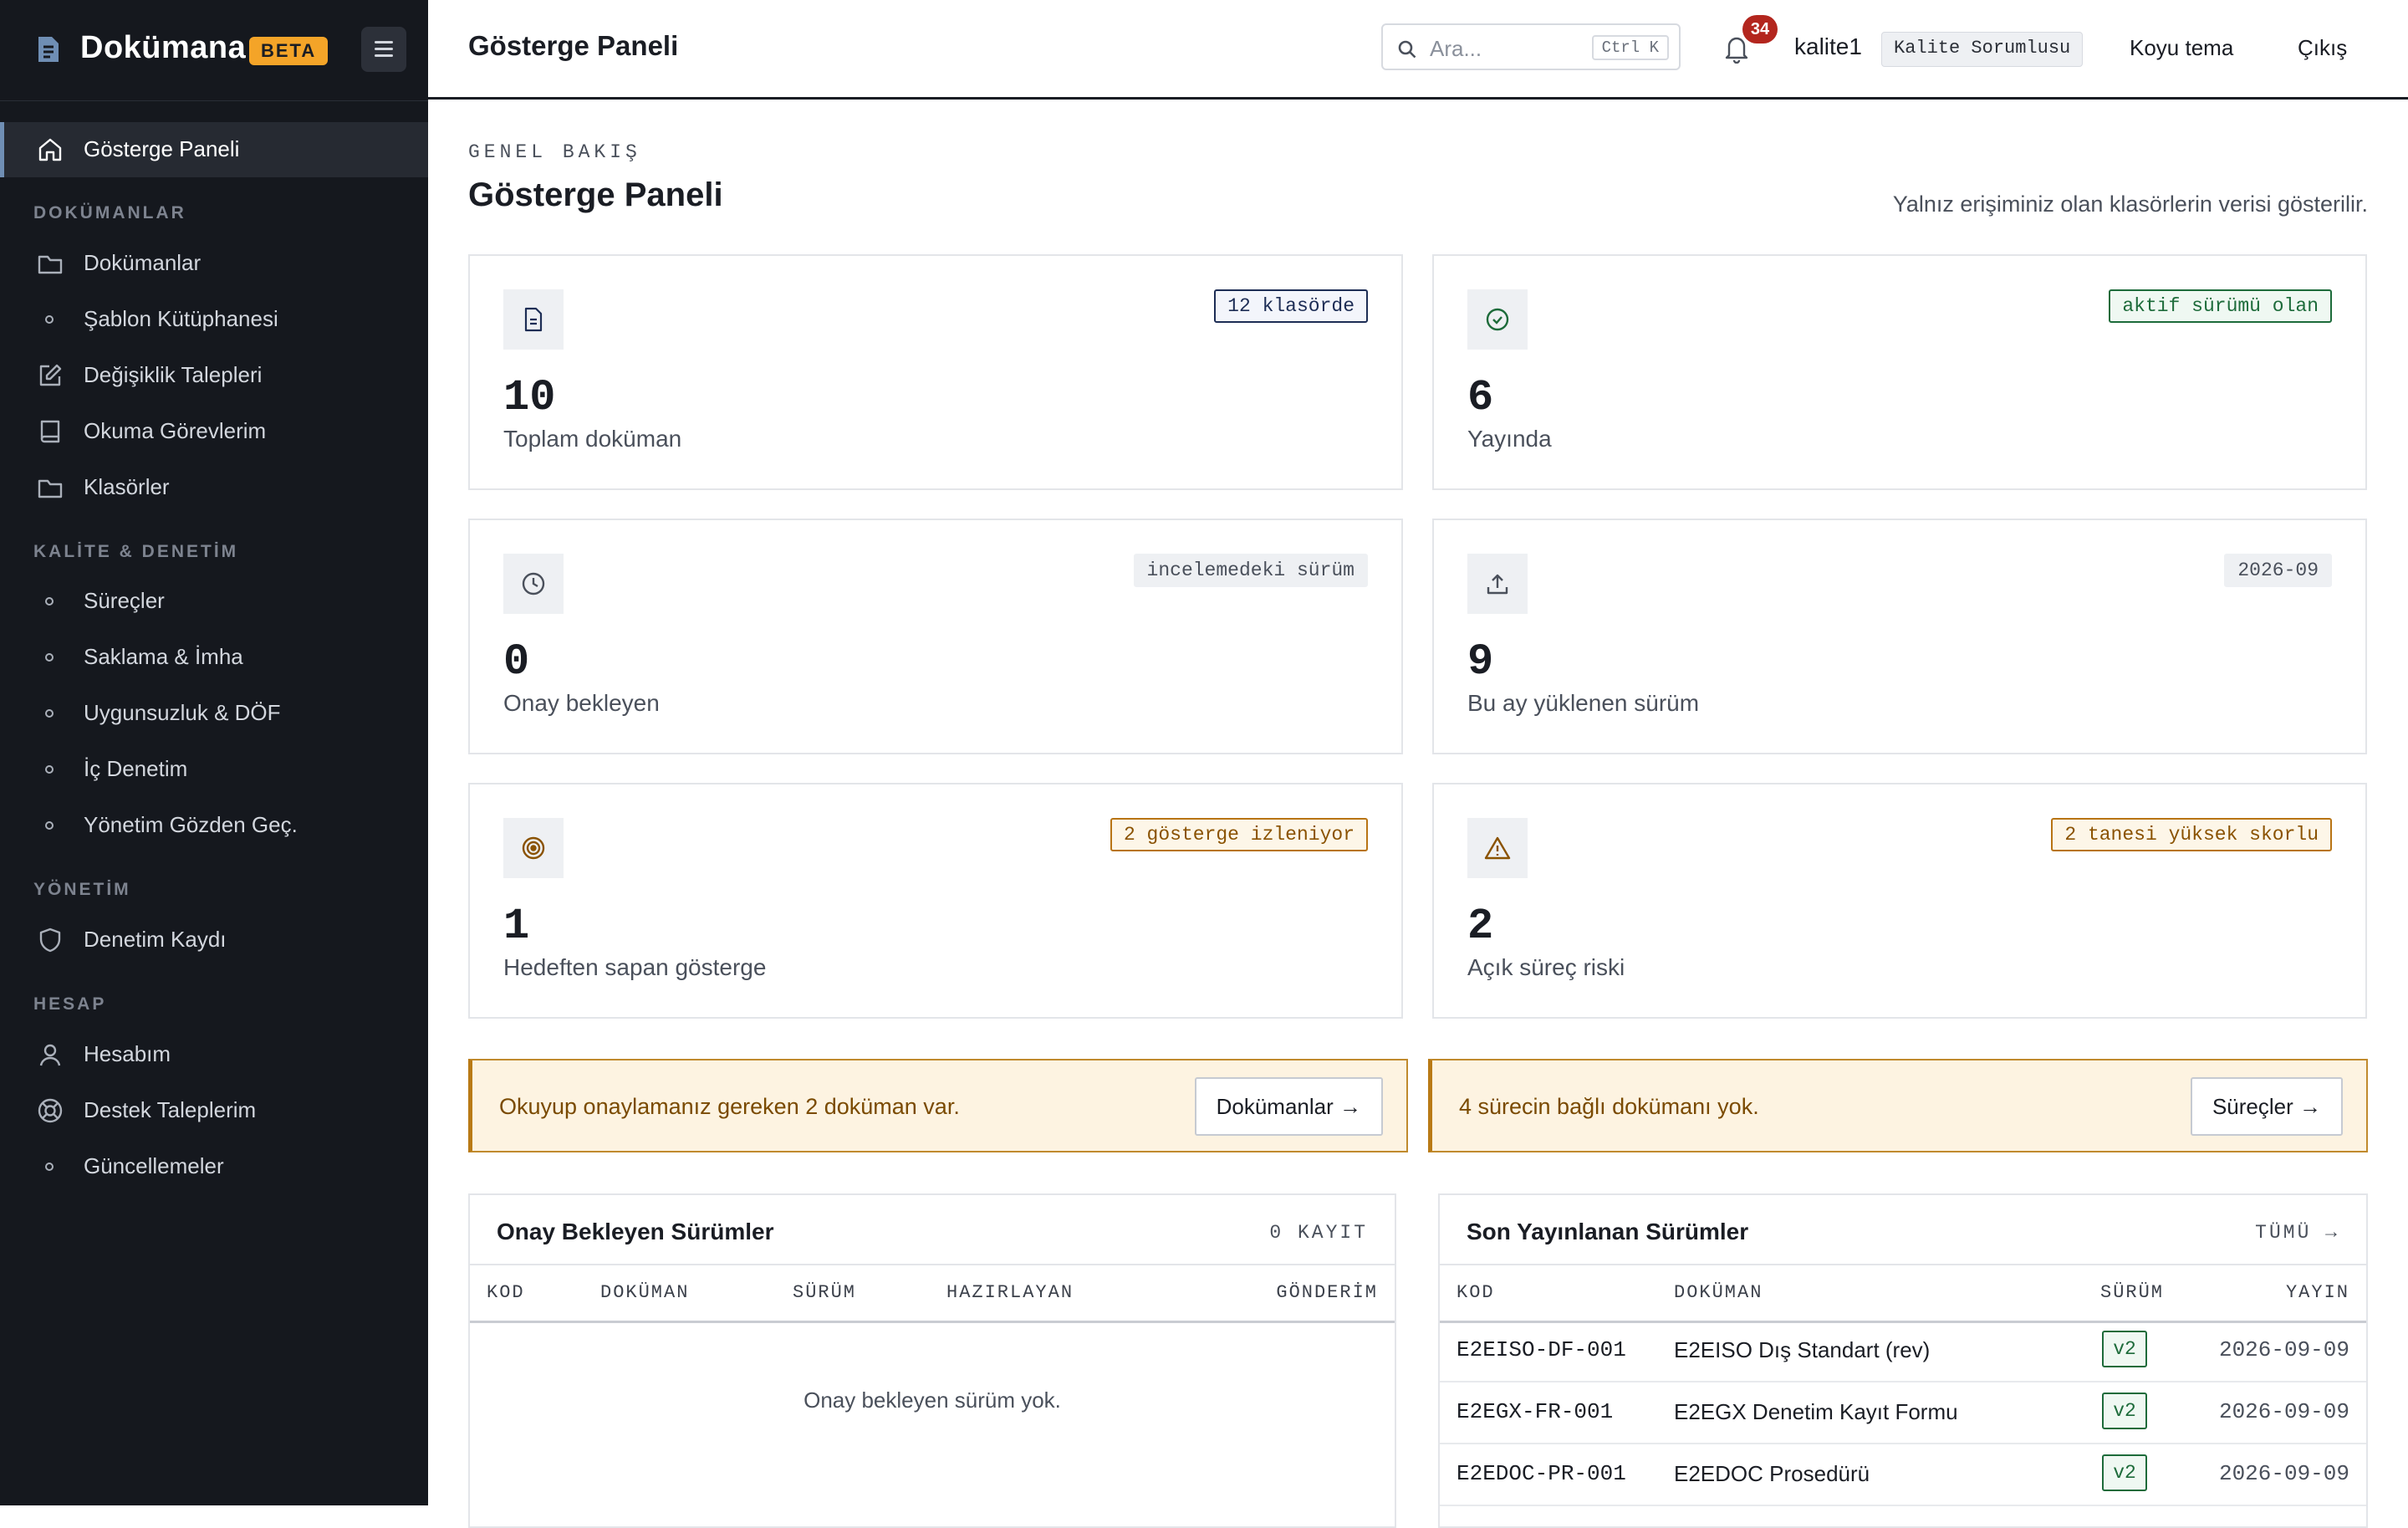  What do you see at coordinates (2284, 1349) in the screenshot?
I see `publish-date: 2026-09-09` at bounding box center [2284, 1349].